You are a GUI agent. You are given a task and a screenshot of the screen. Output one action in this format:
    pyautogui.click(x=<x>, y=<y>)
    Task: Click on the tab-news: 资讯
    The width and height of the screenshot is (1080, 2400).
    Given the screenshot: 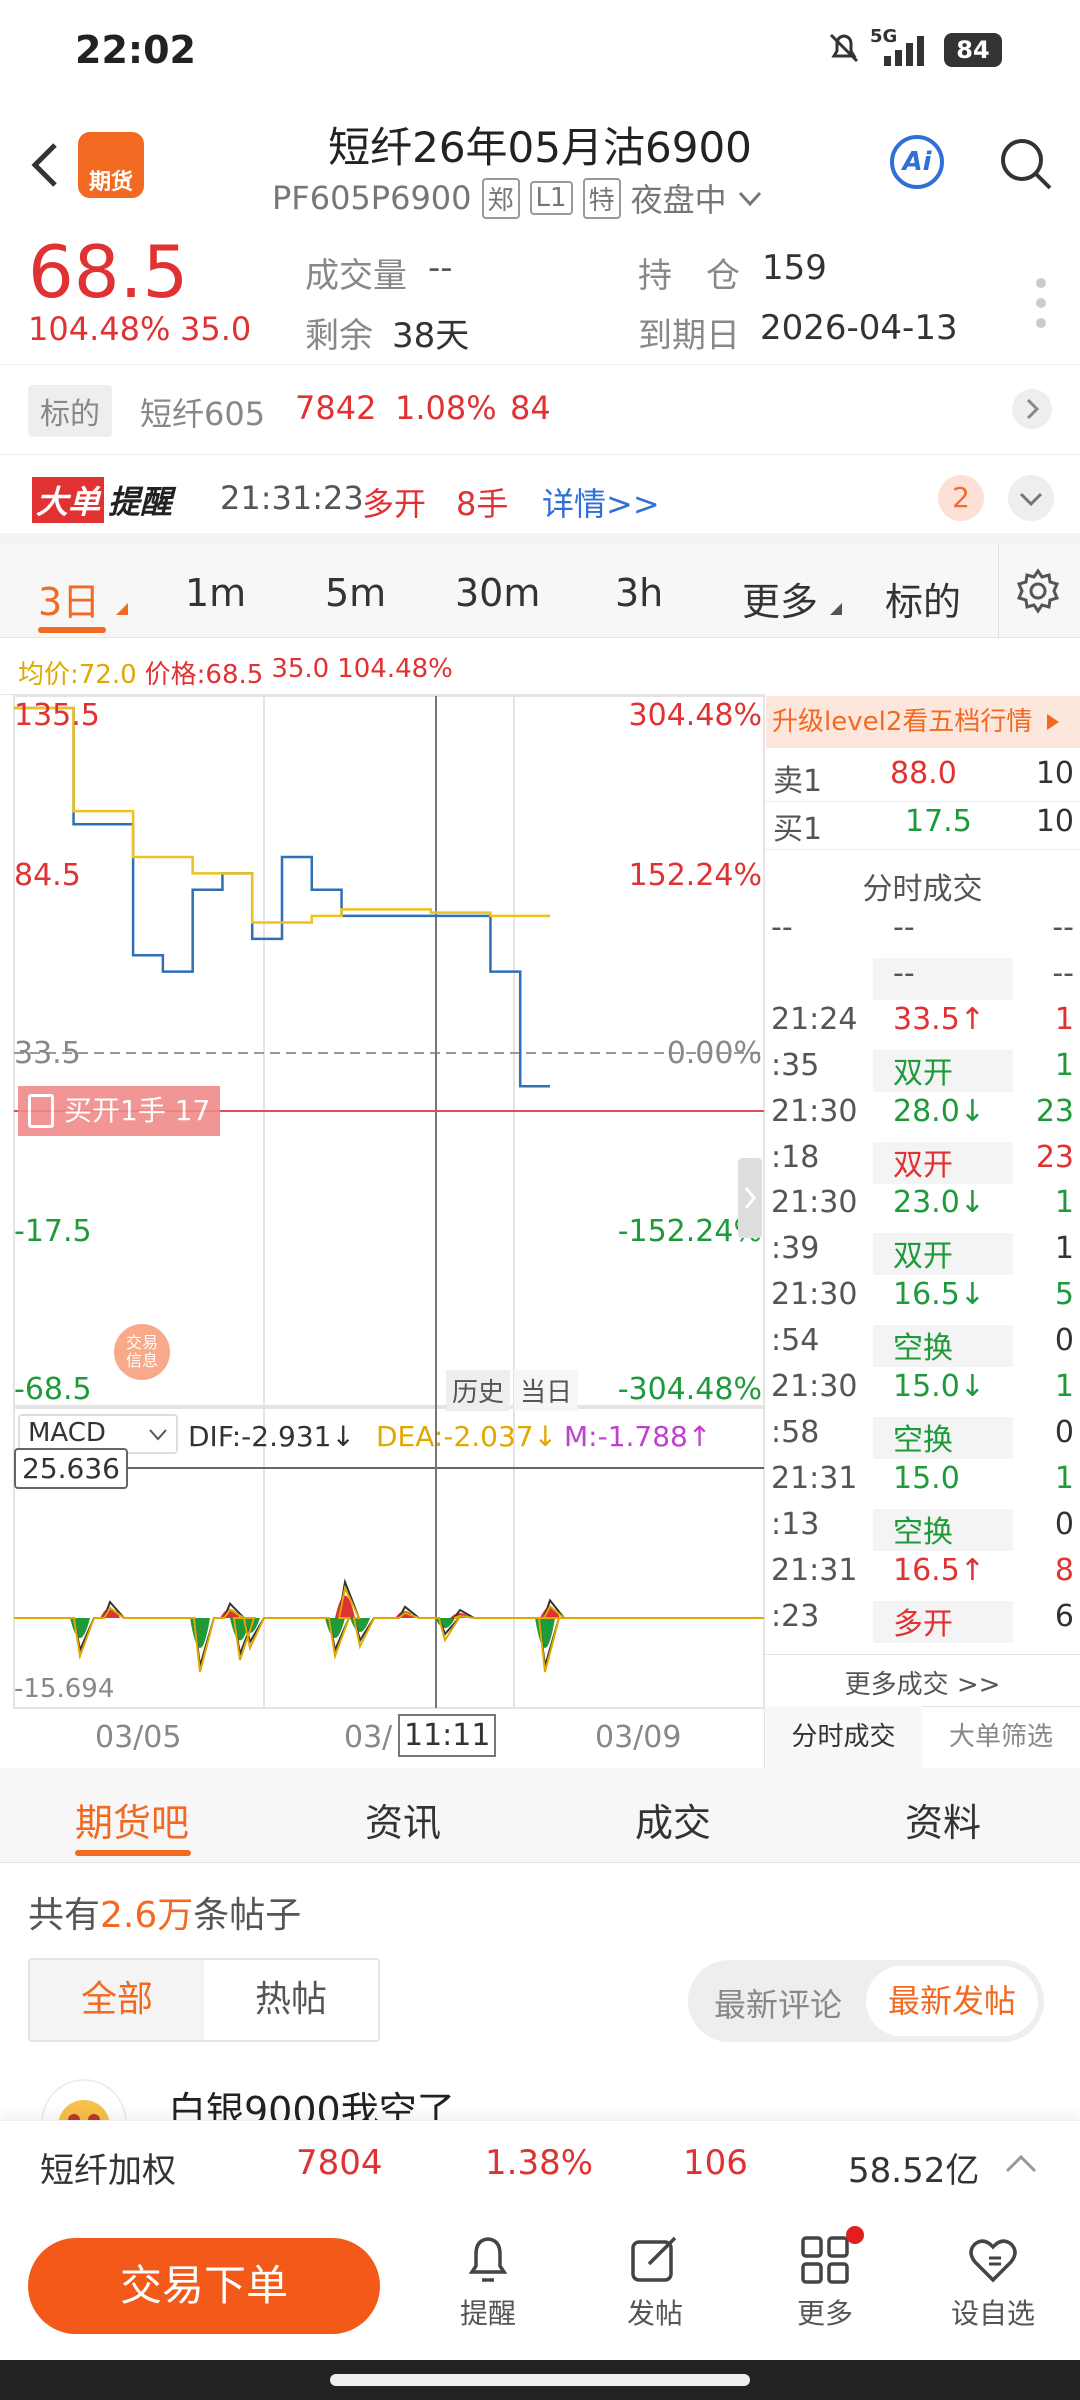 What is the action you would take?
    pyautogui.click(x=403, y=1819)
    